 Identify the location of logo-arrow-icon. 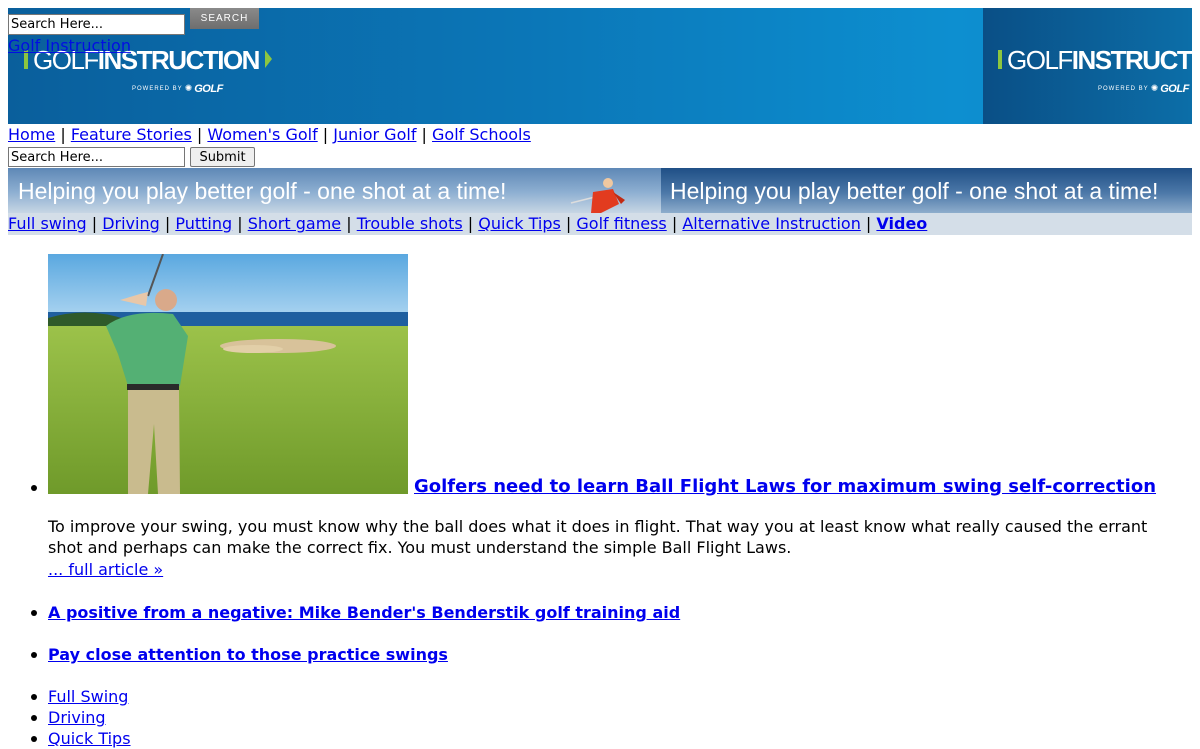
(268, 59).